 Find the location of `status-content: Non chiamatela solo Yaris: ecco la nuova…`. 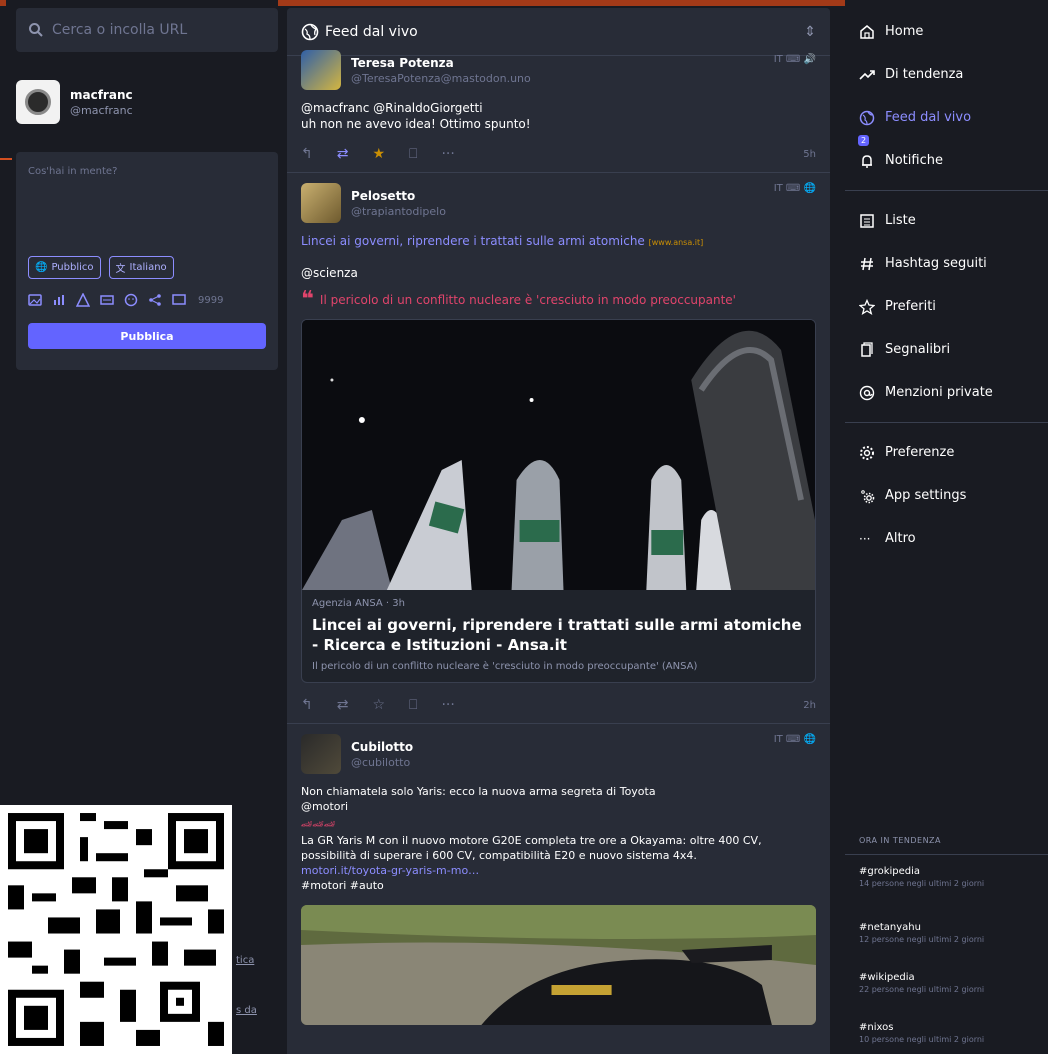

status-content: Non chiamatela solo Yaris: ecco la nuova… is located at coordinates (558, 838).